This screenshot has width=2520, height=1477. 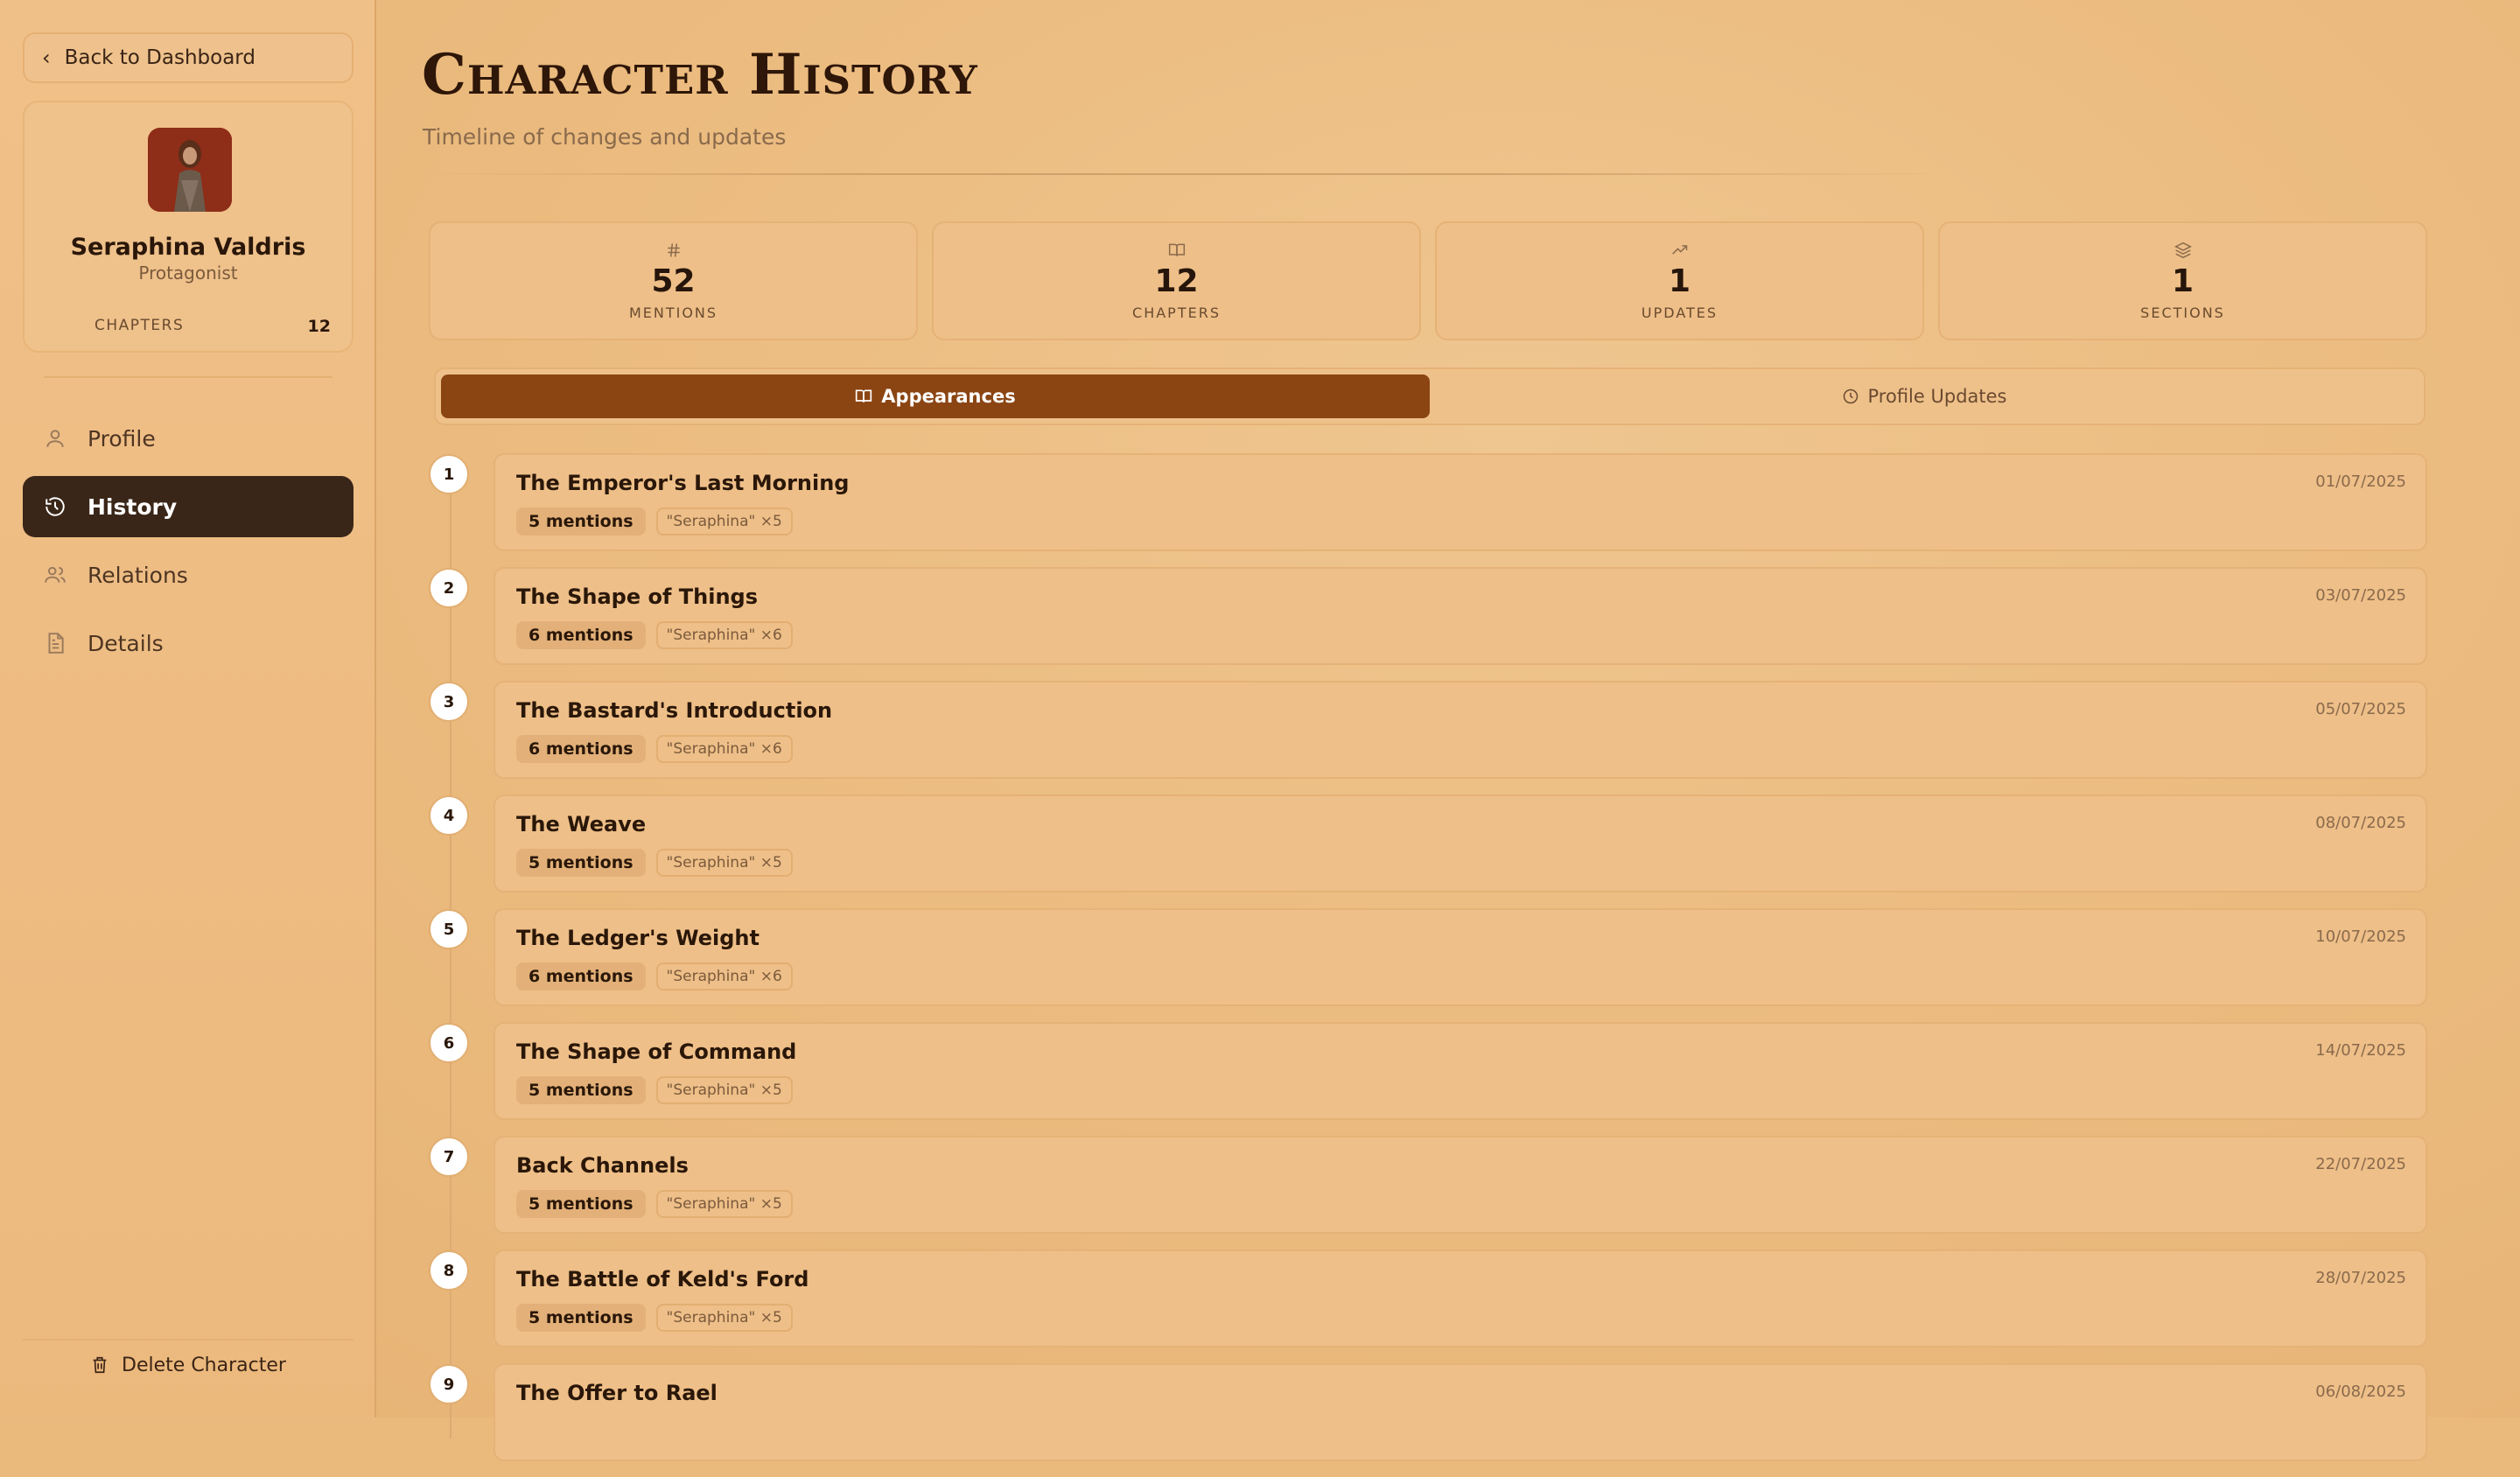 I want to click on stat-card-sections: 1 SECTIONS, so click(x=2182, y=280).